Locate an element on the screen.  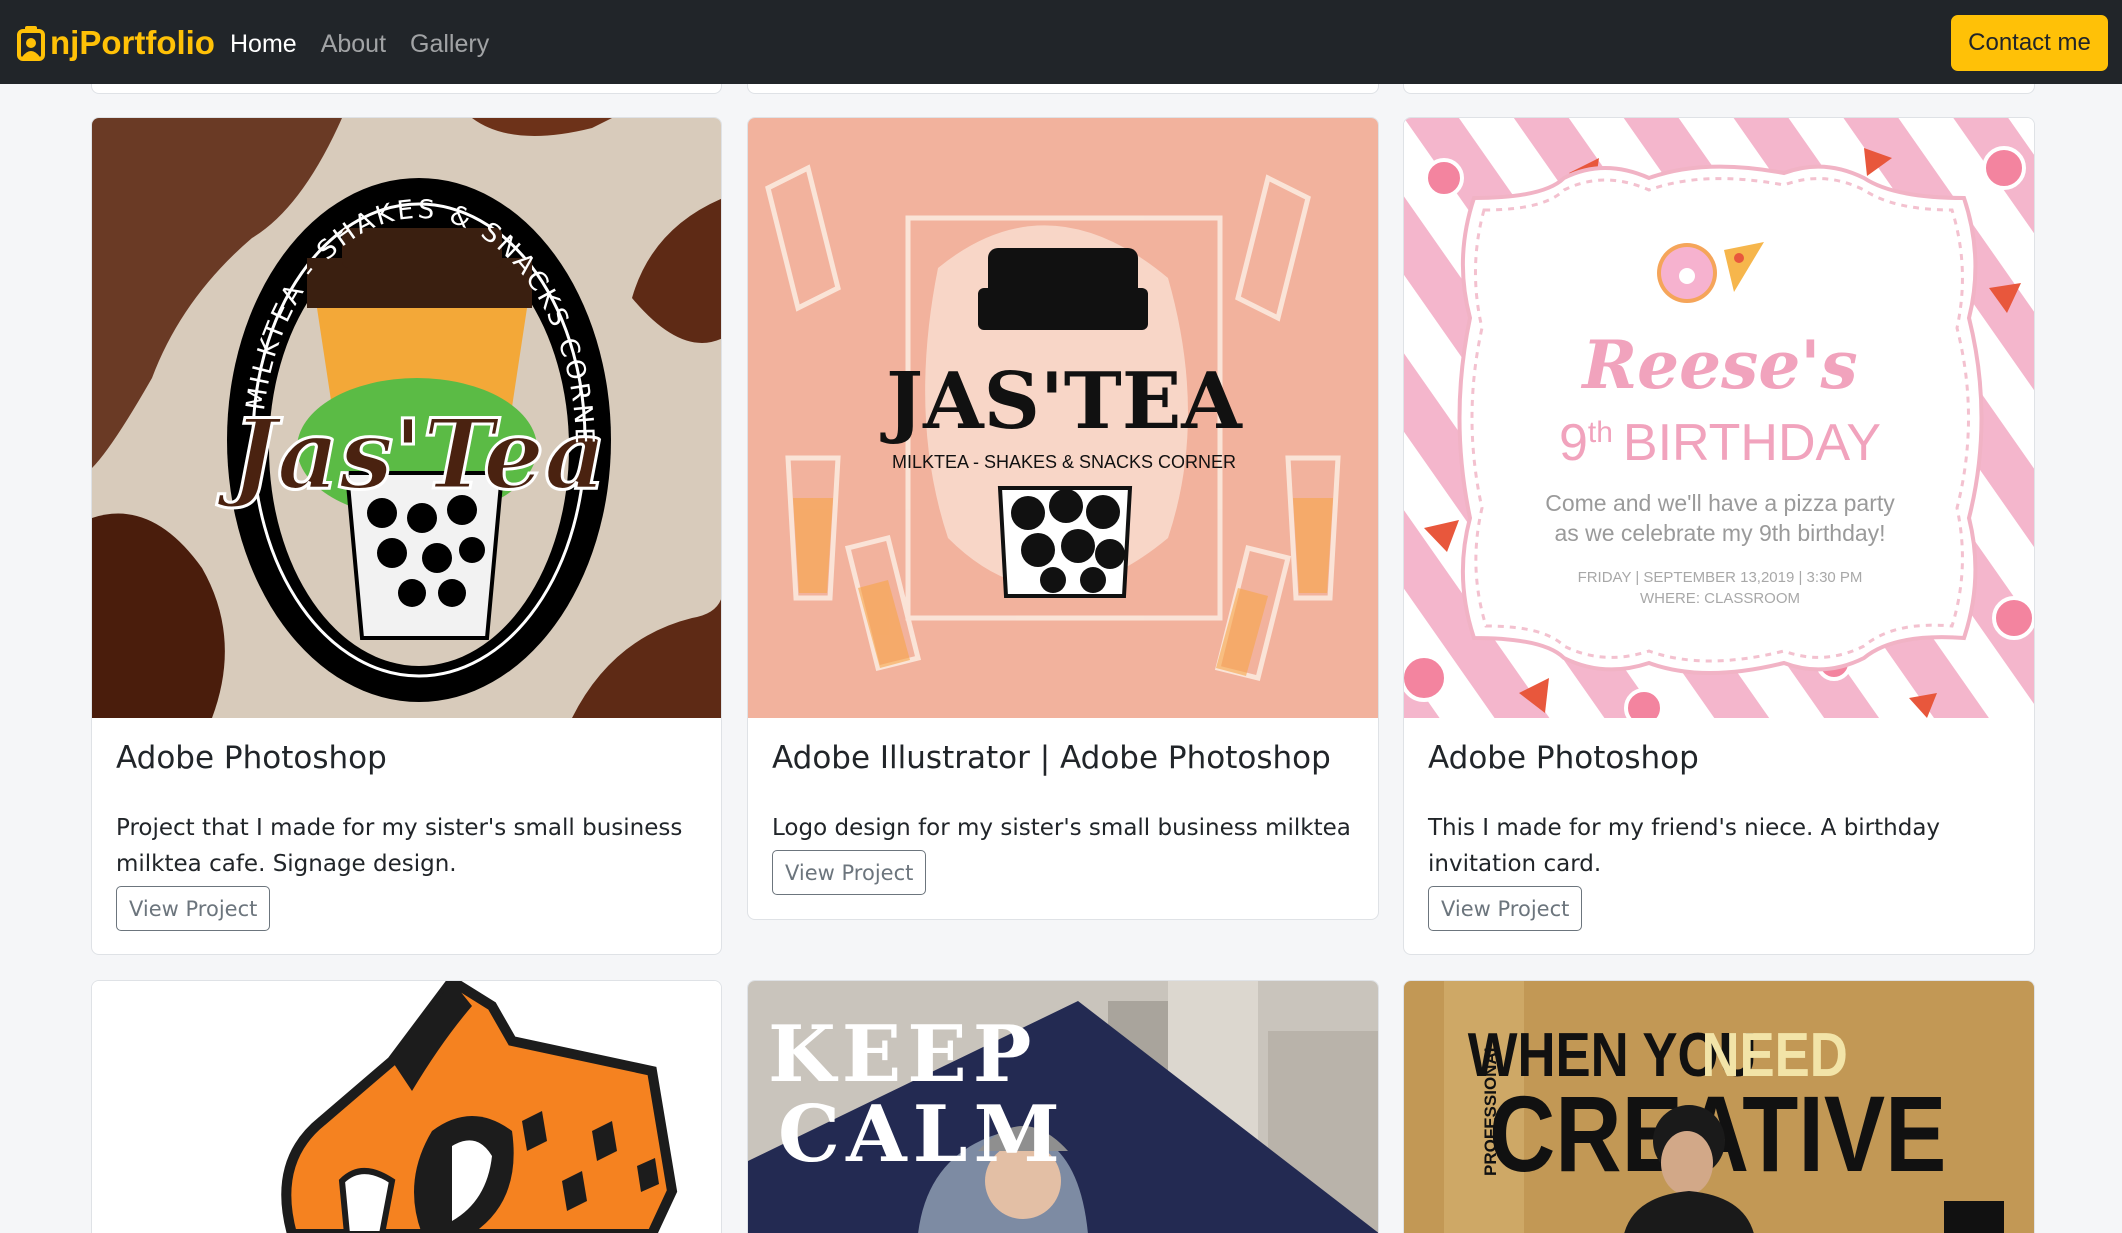
card-image-snack-logo is located at coordinates (406, 1107).